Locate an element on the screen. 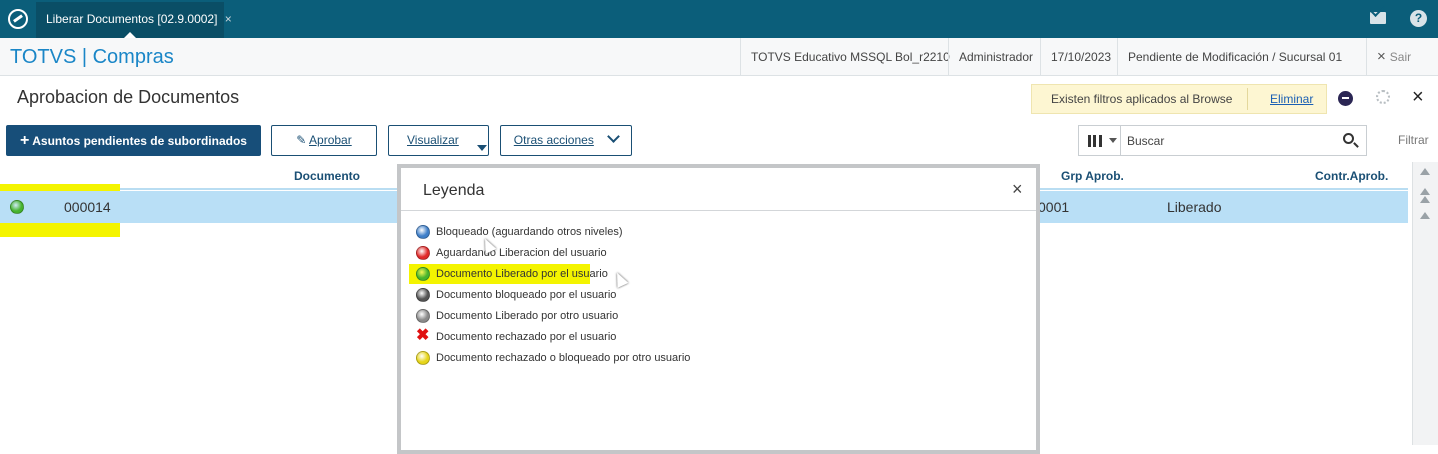  top-bar: Liberar Documentos [02.9.0002] × ? is located at coordinates (719, 19).